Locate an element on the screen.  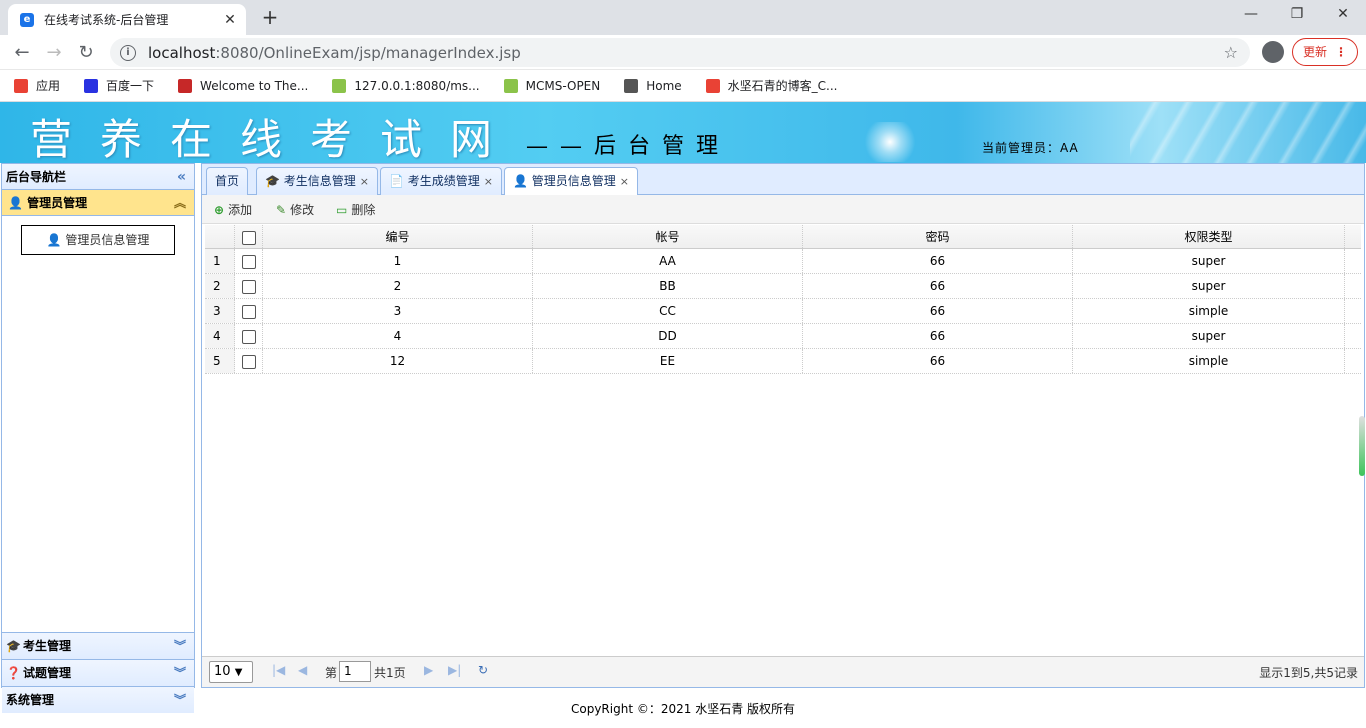
update-button: 更新 ⋮ is located at coordinates (1325, 52).